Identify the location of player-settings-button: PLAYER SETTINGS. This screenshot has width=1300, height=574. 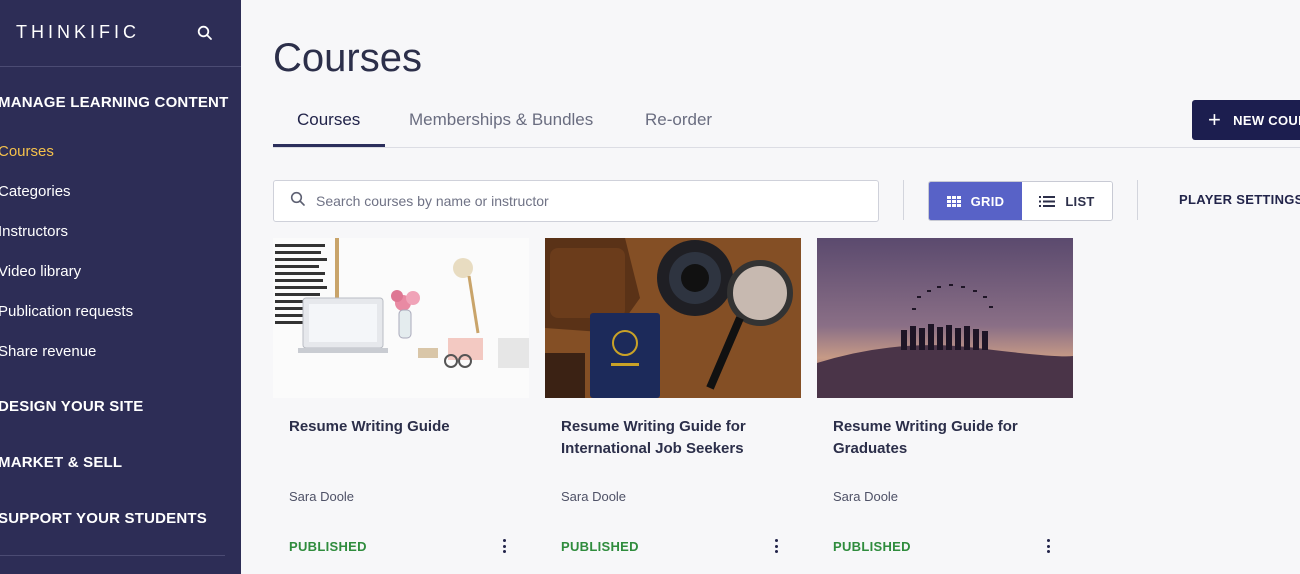
(1239, 199).